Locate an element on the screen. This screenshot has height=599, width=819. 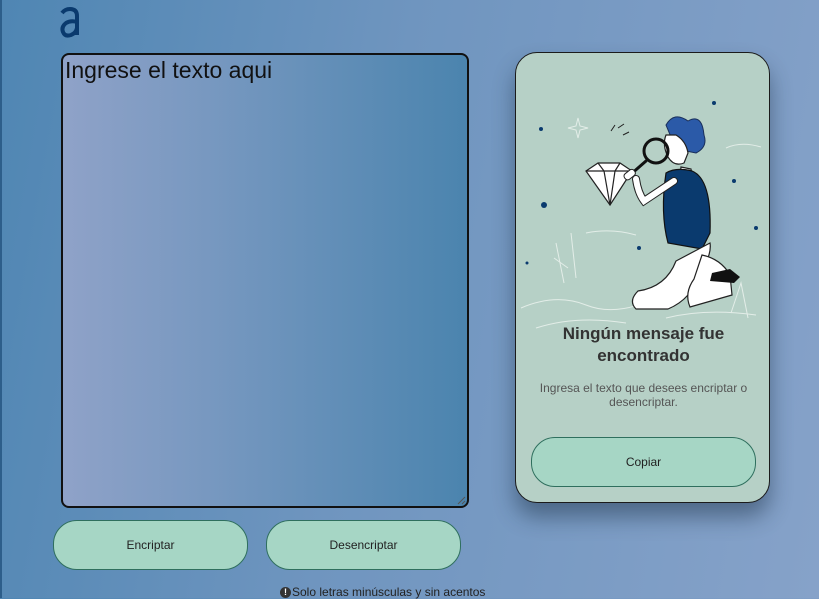
window-edge is located at coordinates (1, 299).